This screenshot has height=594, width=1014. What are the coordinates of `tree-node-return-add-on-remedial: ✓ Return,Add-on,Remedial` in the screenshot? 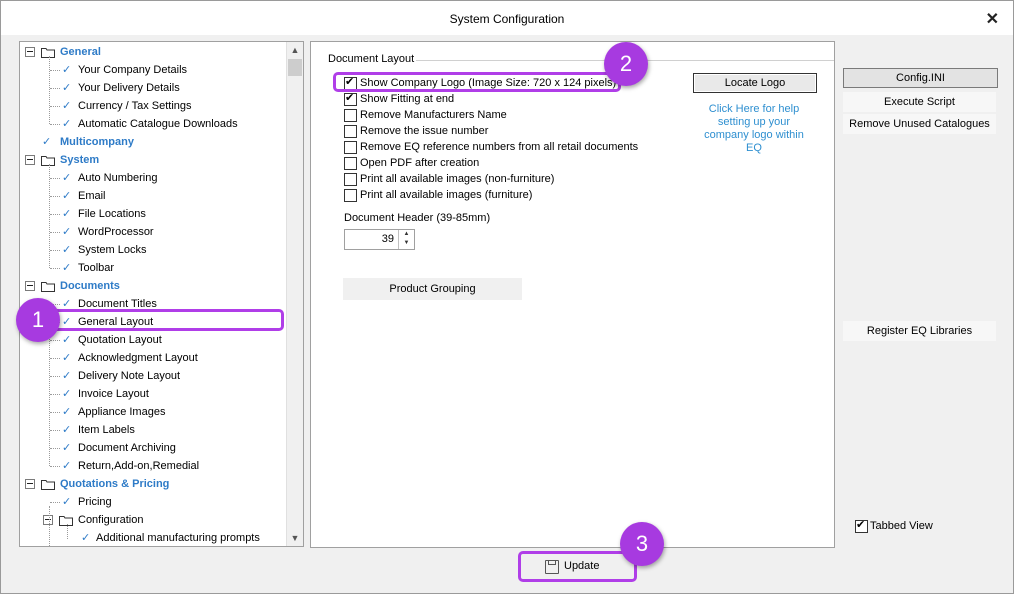 It's located at (153, 466).